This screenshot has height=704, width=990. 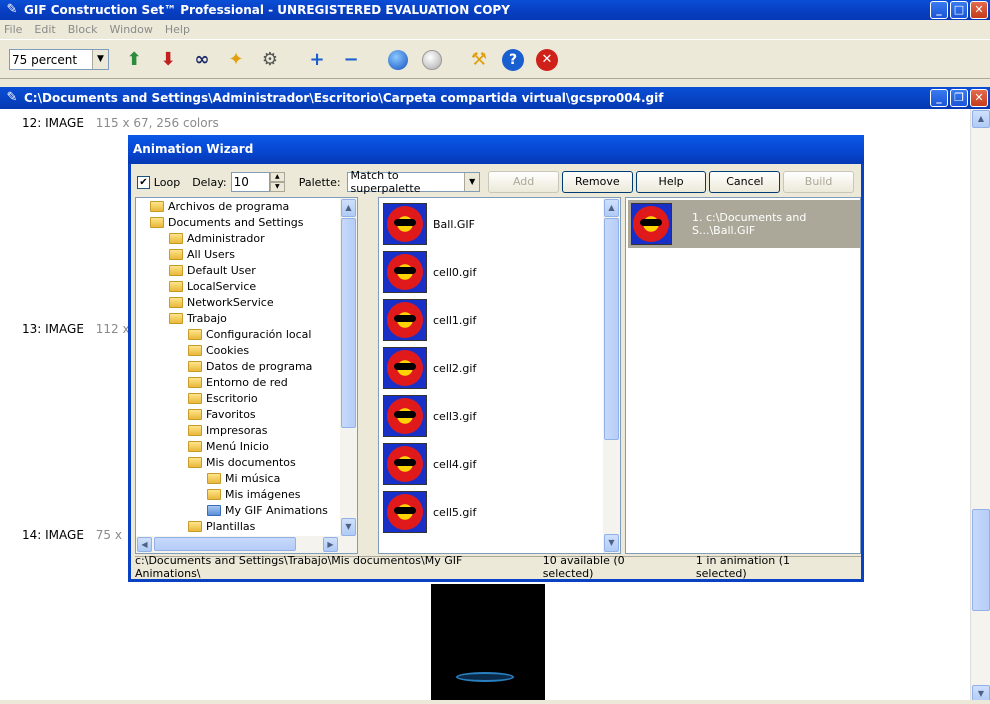 I want to click on palette-select: Match to superpalette ▼, so click(x=413, y=182).